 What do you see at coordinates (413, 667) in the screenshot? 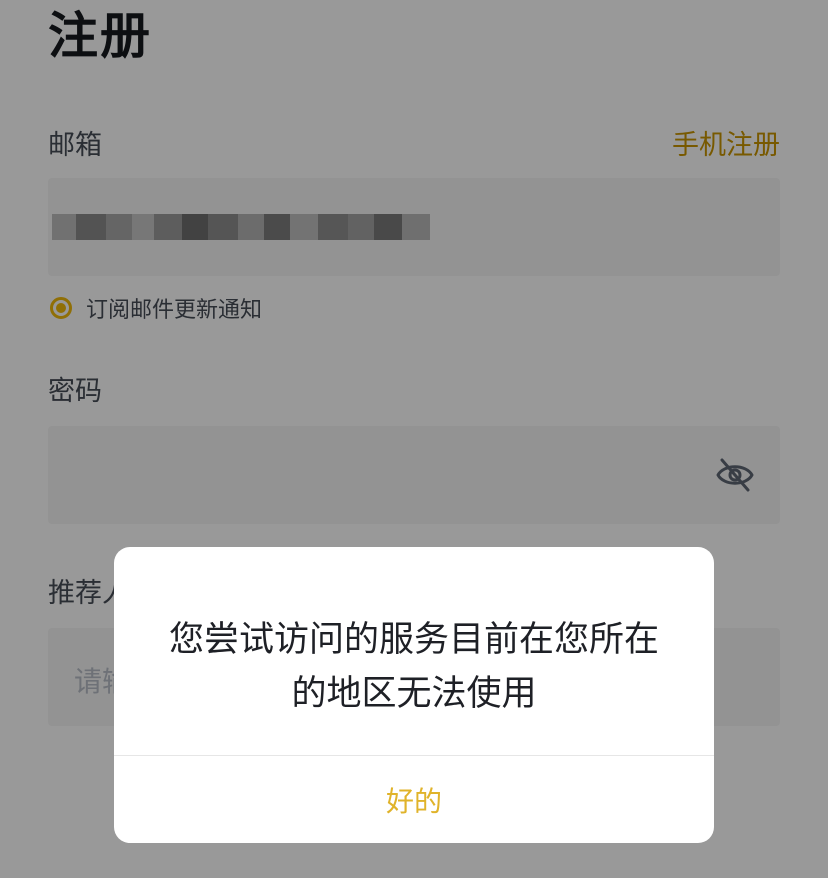
I see `dialog-message: 您尝试访问的服务目前在您所在的地区无法使用` at bounding box center [413, 667].